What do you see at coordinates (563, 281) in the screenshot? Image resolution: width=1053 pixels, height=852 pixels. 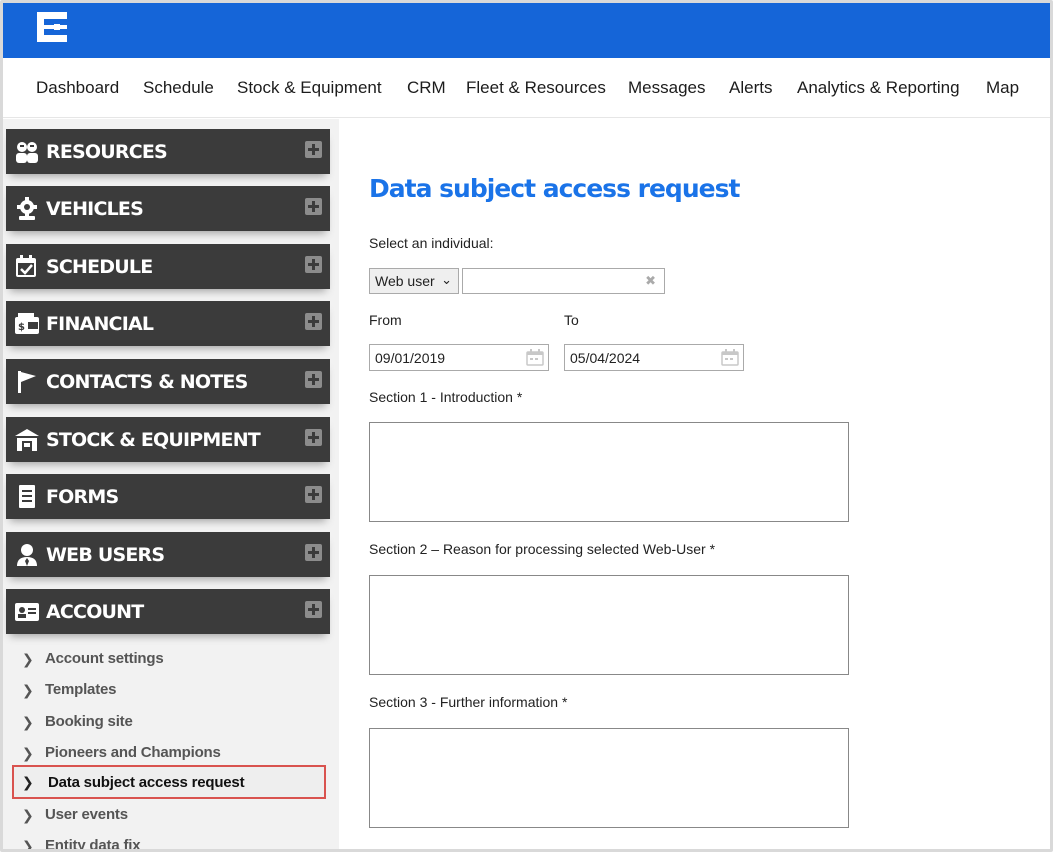 I see `individual-search-input: ✖` at bounding box center [563, 281].